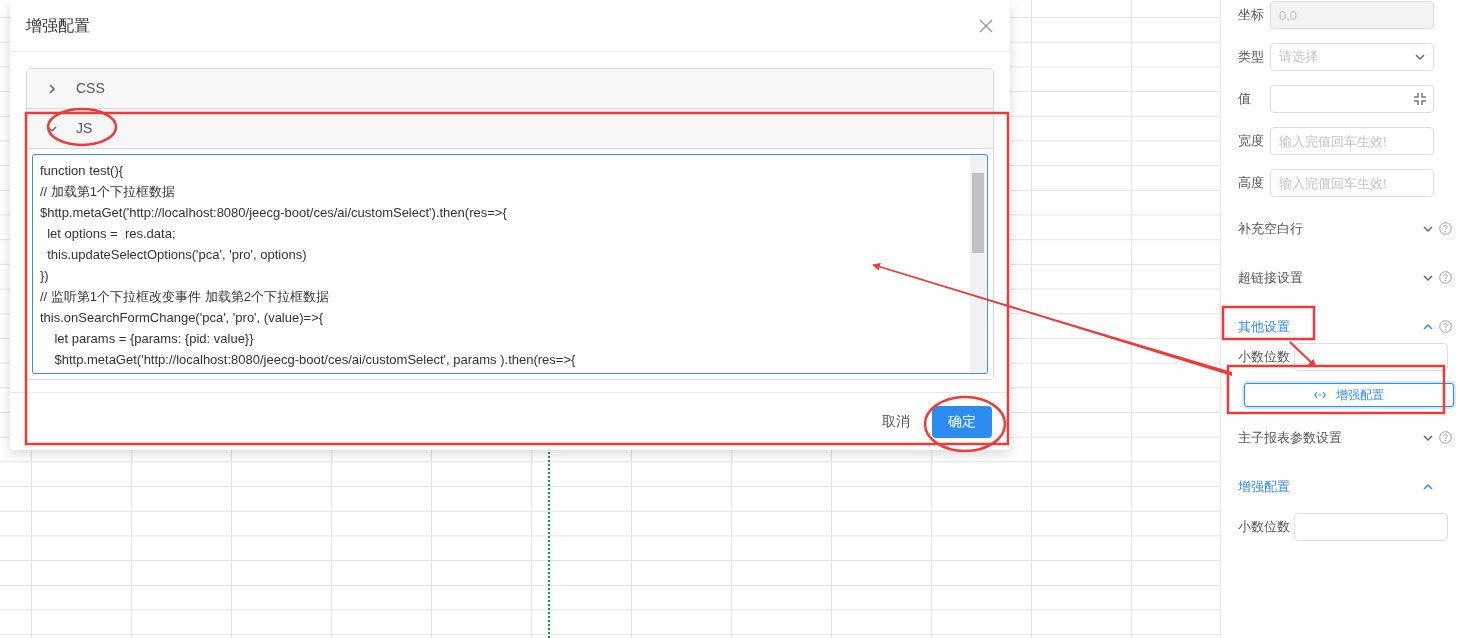 The height and width of the screenshot is (638, 1462). Describe the element at coordinates (1298, 57) in the screenshot. I see `select-placeholder: 请选择` at that location.